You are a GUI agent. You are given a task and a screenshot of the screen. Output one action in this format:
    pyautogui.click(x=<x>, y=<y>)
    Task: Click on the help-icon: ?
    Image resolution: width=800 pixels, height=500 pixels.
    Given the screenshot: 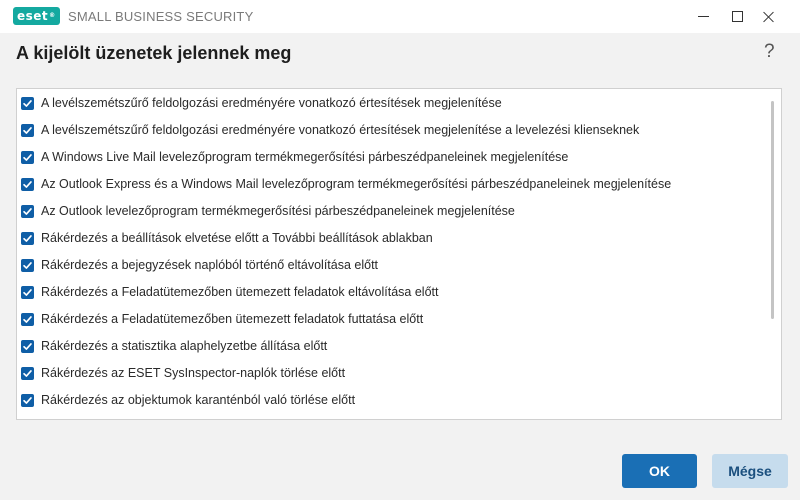 What is the action you would take?
    pyautogui.click(x=769, y=52)
    